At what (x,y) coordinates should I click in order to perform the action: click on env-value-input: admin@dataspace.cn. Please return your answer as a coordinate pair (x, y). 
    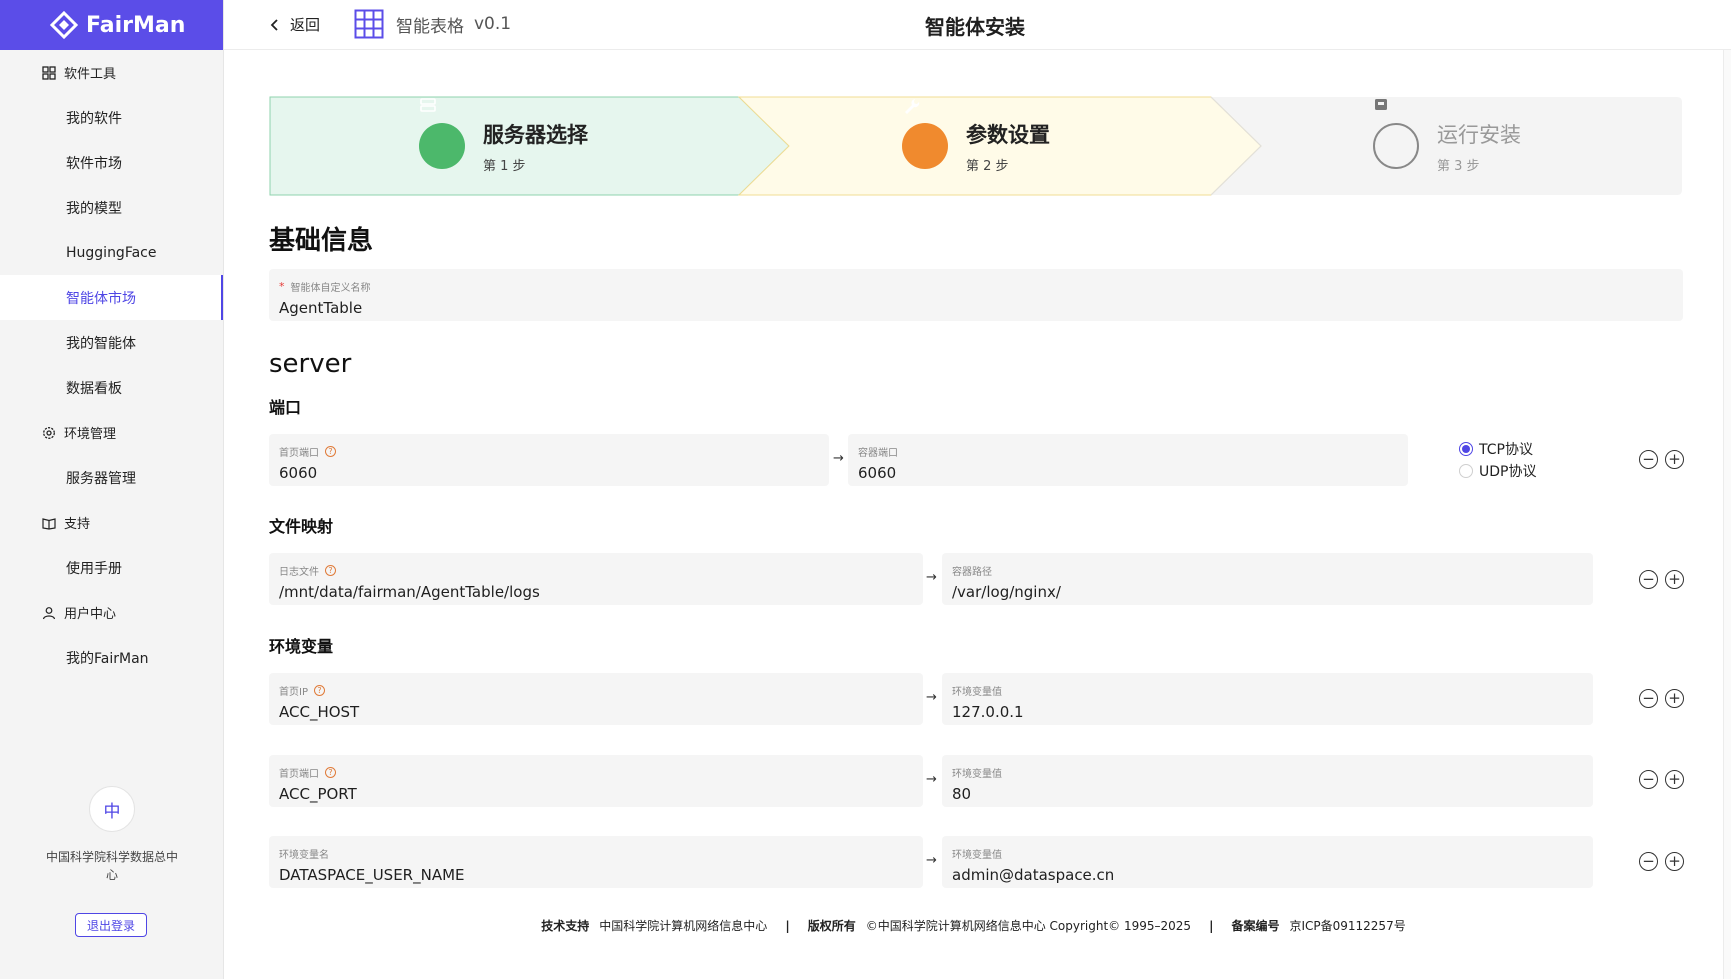
    Looking at the image, I should click on (1033, 875).